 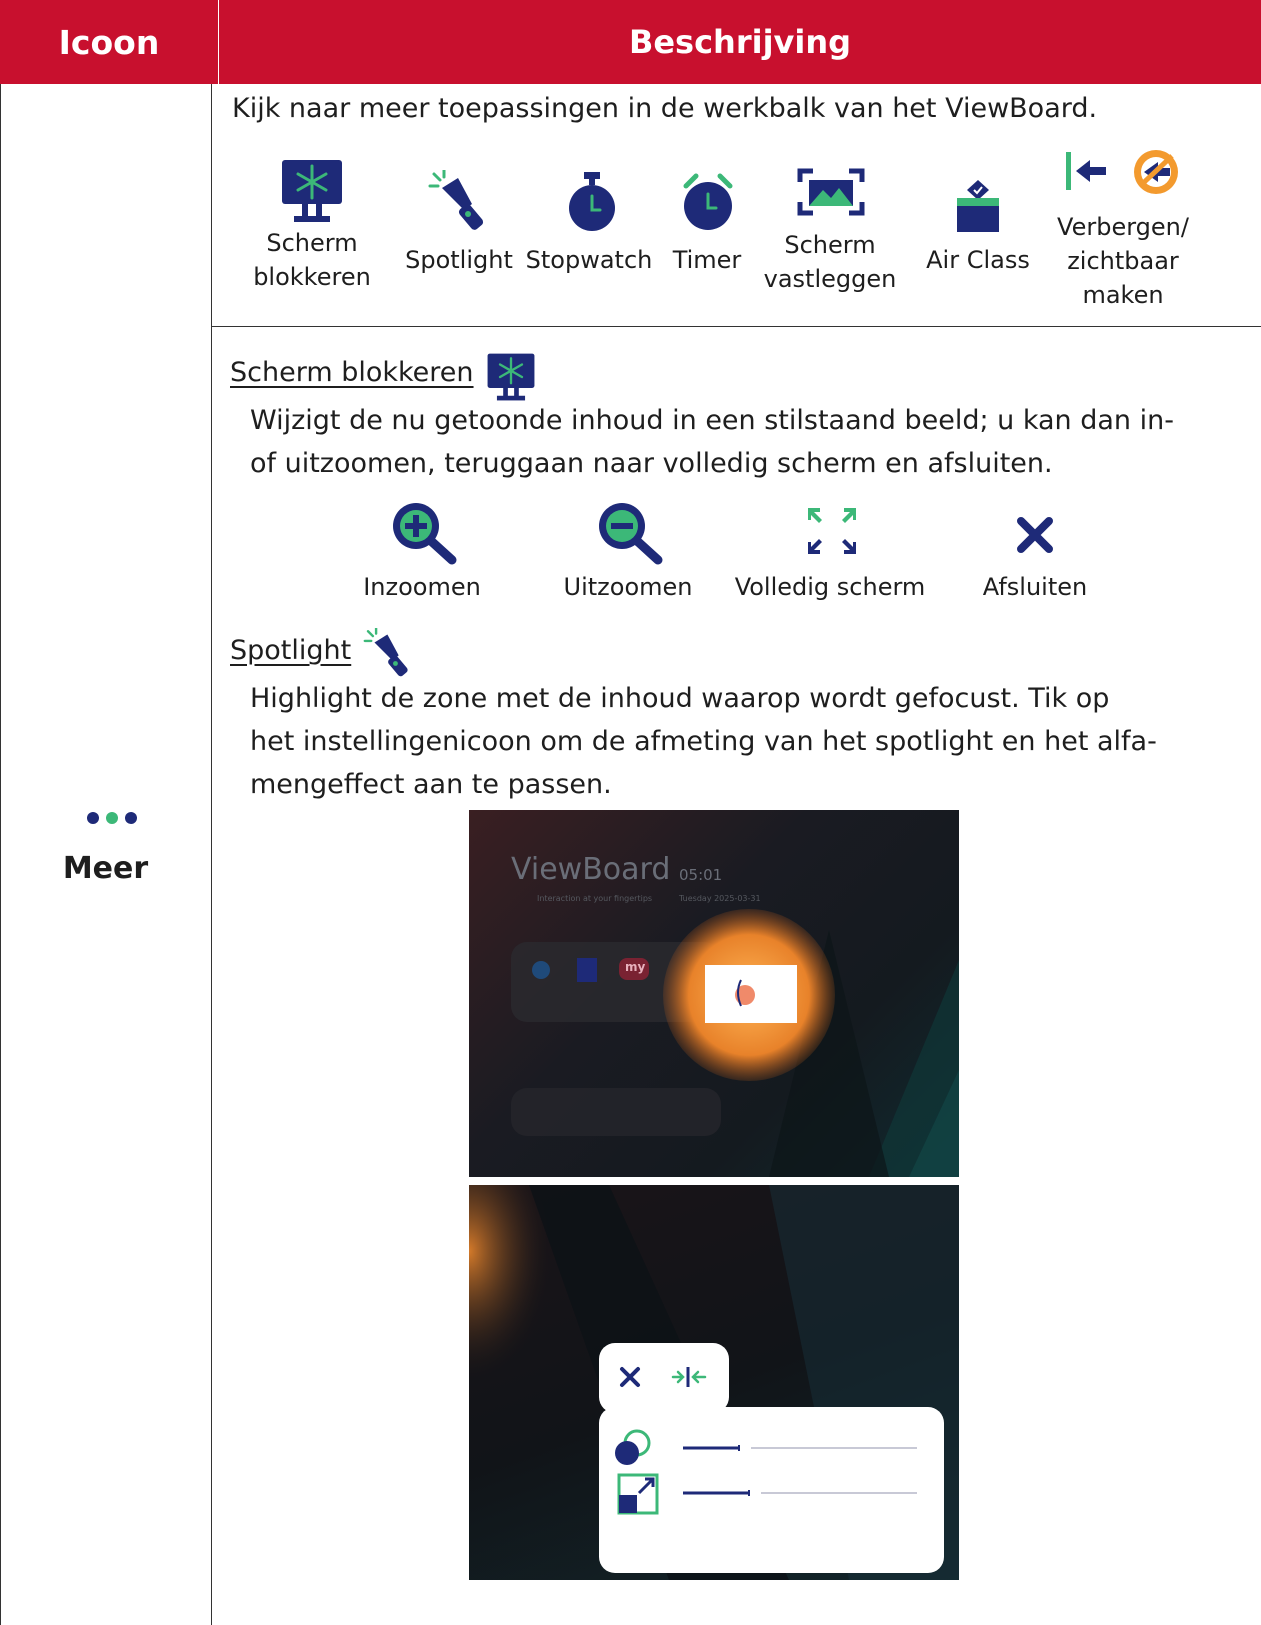 What do you see at coordinates (1122, 172) in the screenshot?
I see `hide-show-icon` at bounding box center [1122, 172].